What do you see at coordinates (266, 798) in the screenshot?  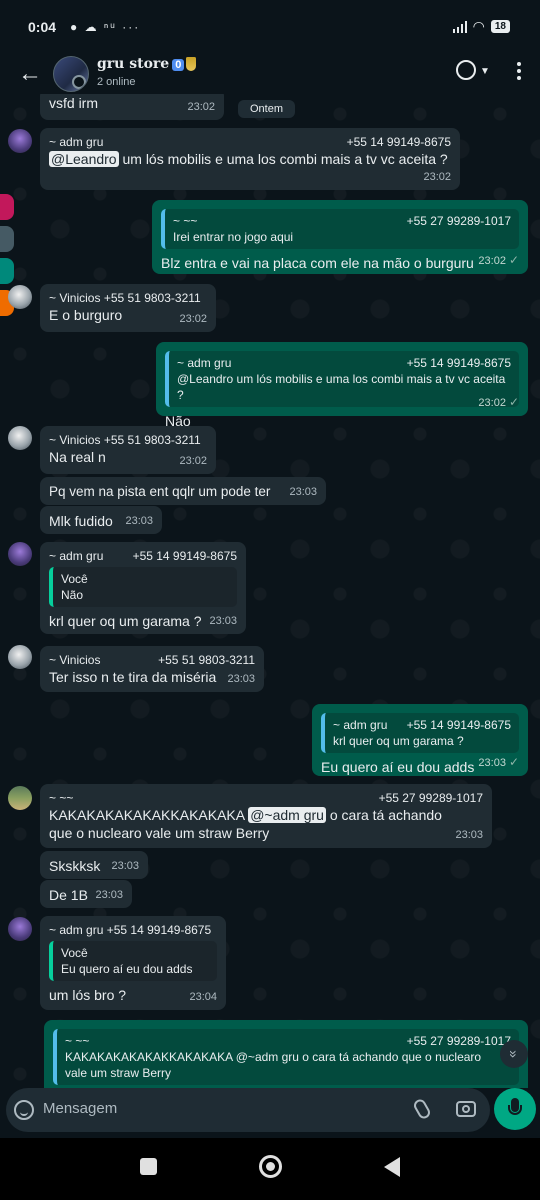 I see `message-sender: ~ ~~ +55 27 99289-1017` at bounding box center [266, 798].